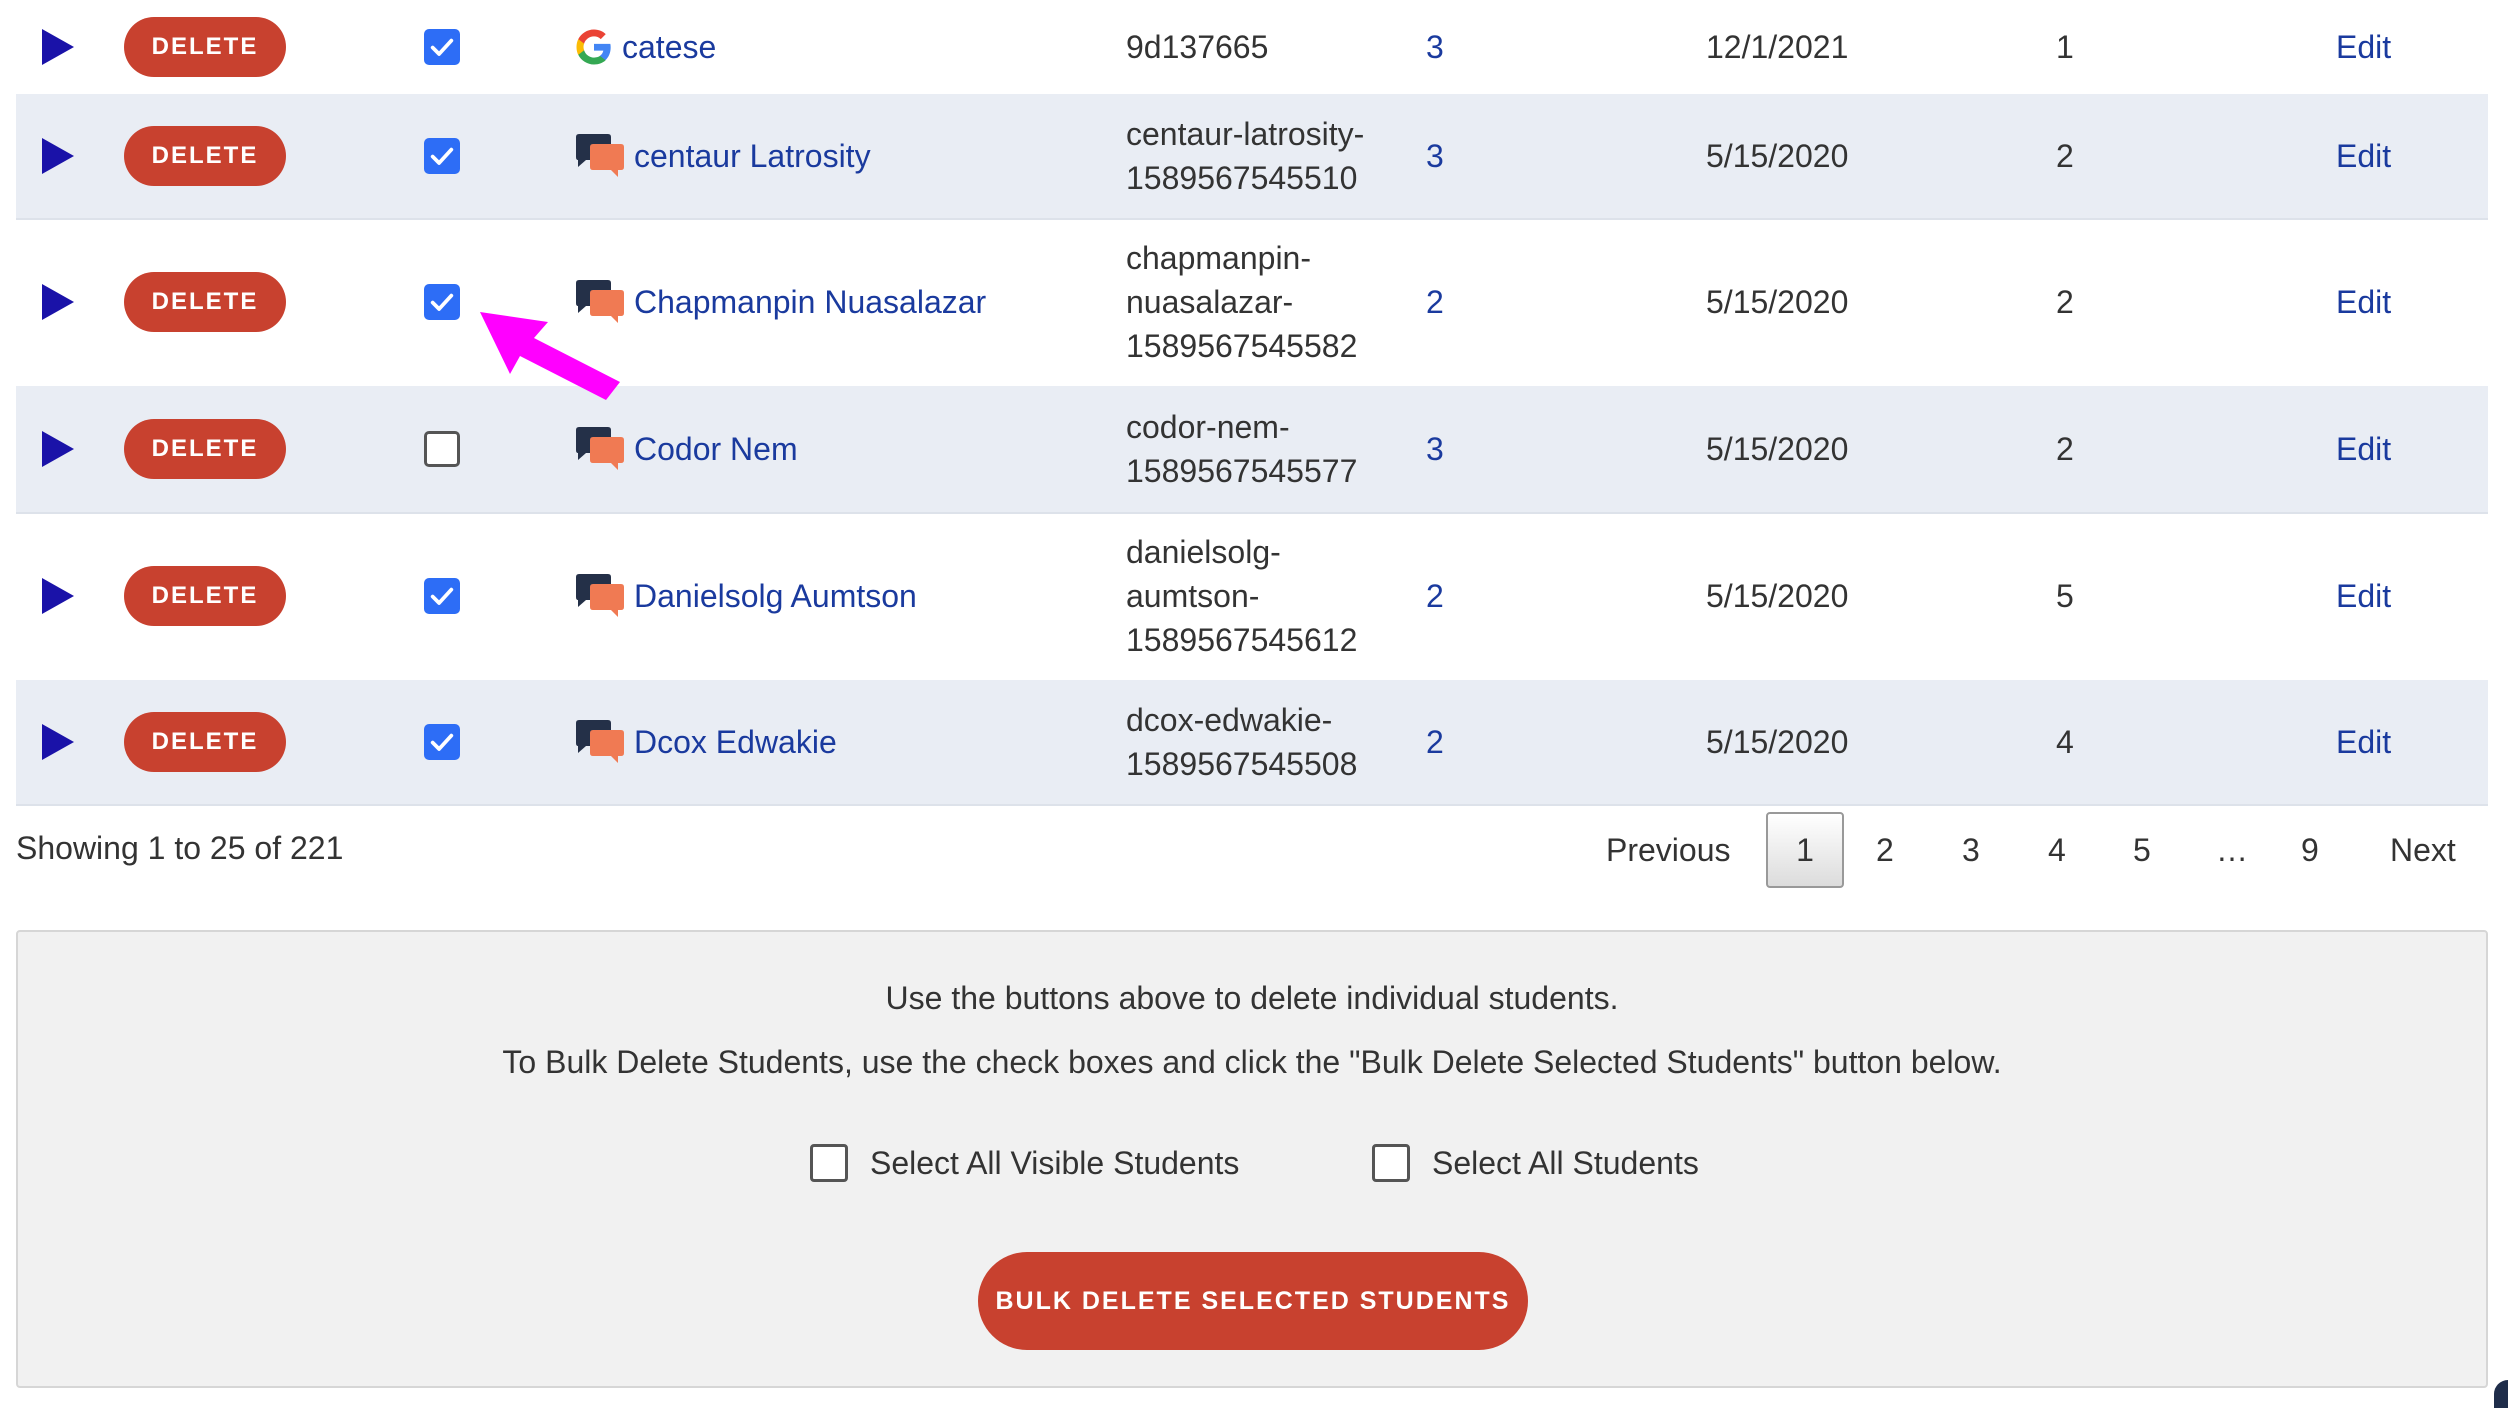 This screenshot has height=1408, width=2508. I want to click on row-count-value: 5, so click(2065, 595).